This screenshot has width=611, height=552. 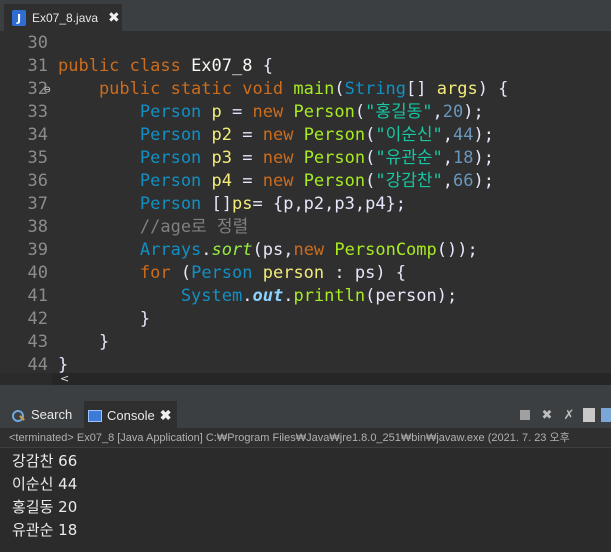 What do you see at coordinates (64, 378) in the screenshot?
I see `scroll-left-arrow-icon: <` at bounding box center [64, 378].